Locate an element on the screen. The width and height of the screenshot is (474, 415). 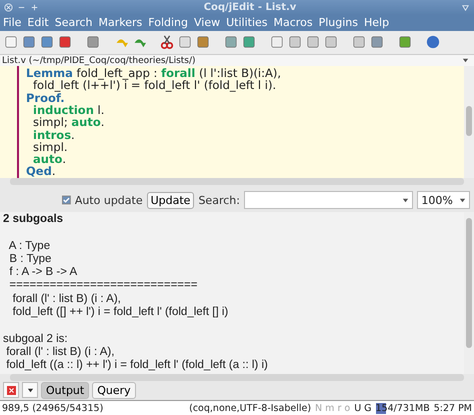
output-line: fold_left ([] ++ l') i = fold_left l' (fold_left [] i) is located at coordinates (121, 313).